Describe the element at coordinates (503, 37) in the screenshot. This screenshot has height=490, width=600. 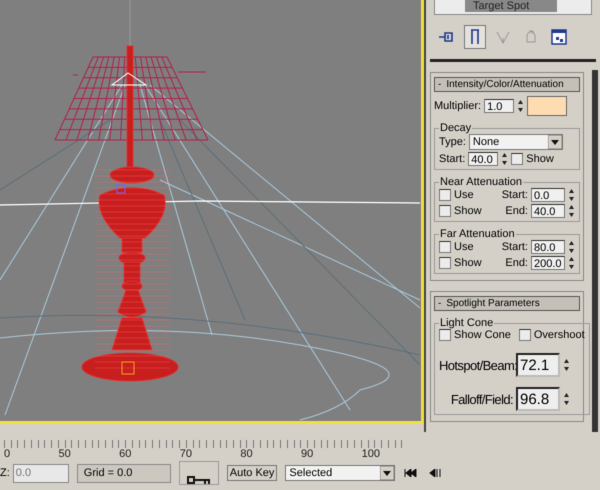
I see `funnel-icon` at that location.